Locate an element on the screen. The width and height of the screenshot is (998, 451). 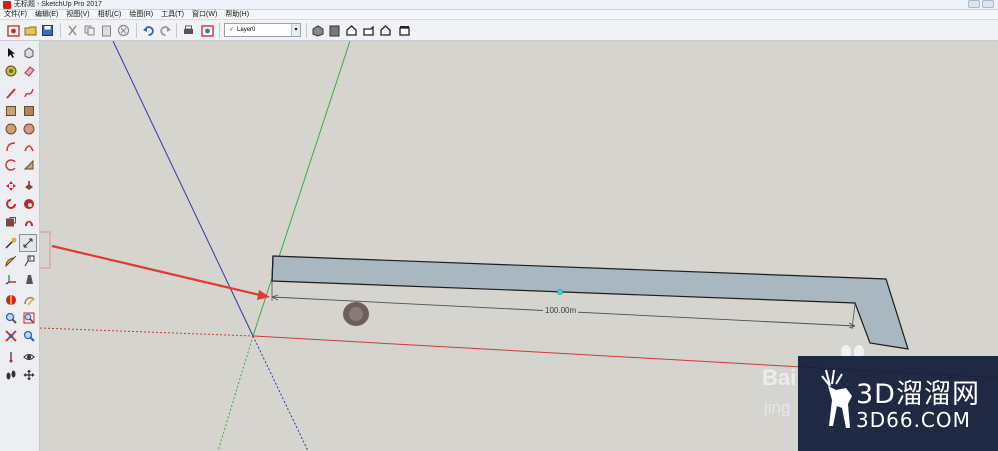
scale-icon is located at coordinates (11, 222).